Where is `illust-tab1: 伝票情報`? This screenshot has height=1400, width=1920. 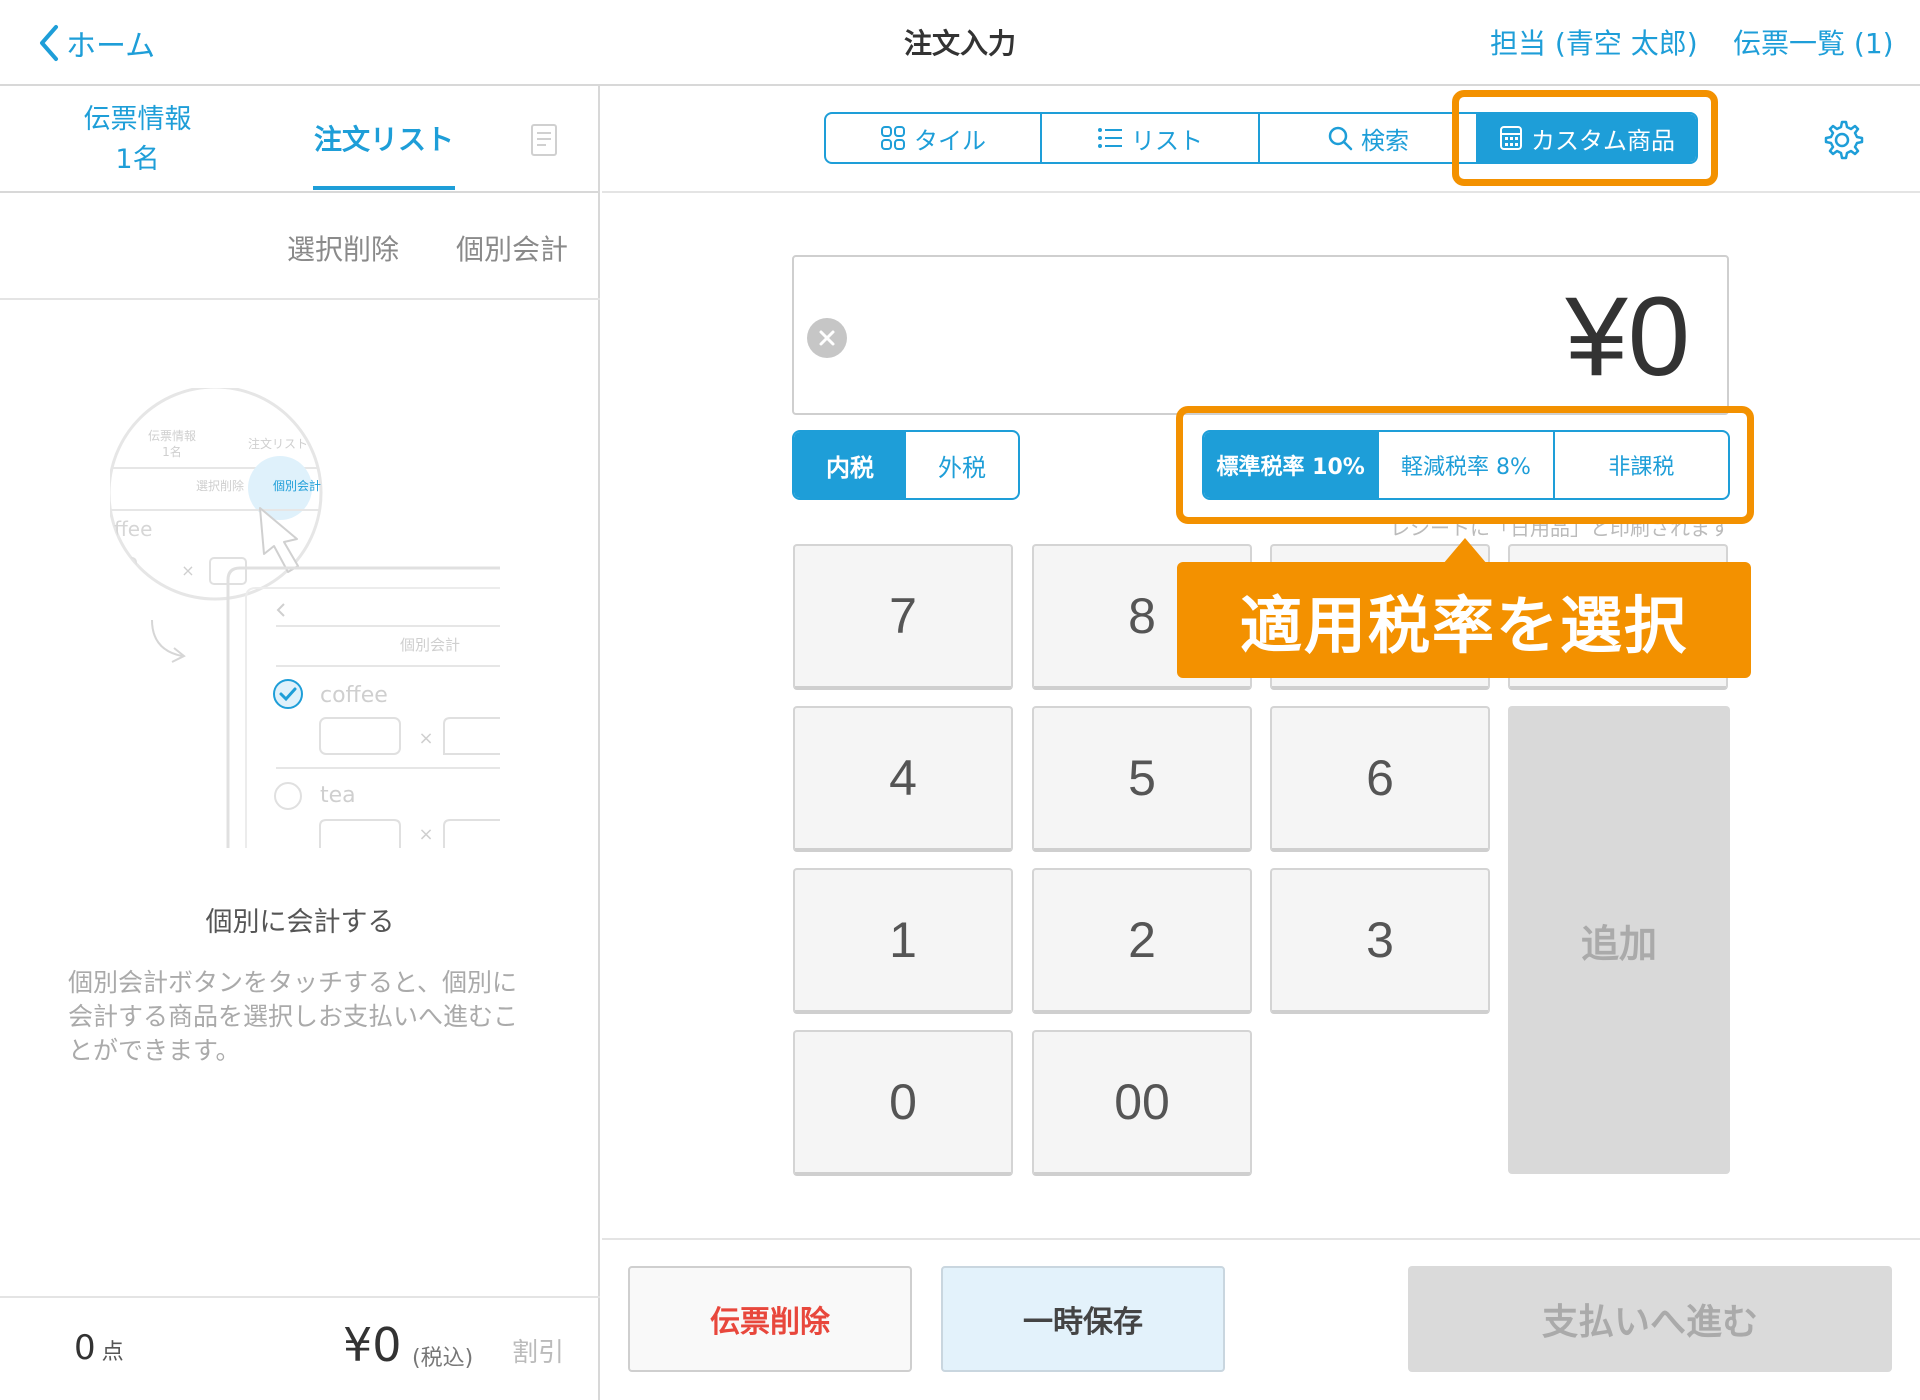
illust-tab1: 伝票情報 is located at coordinates (172, 436).